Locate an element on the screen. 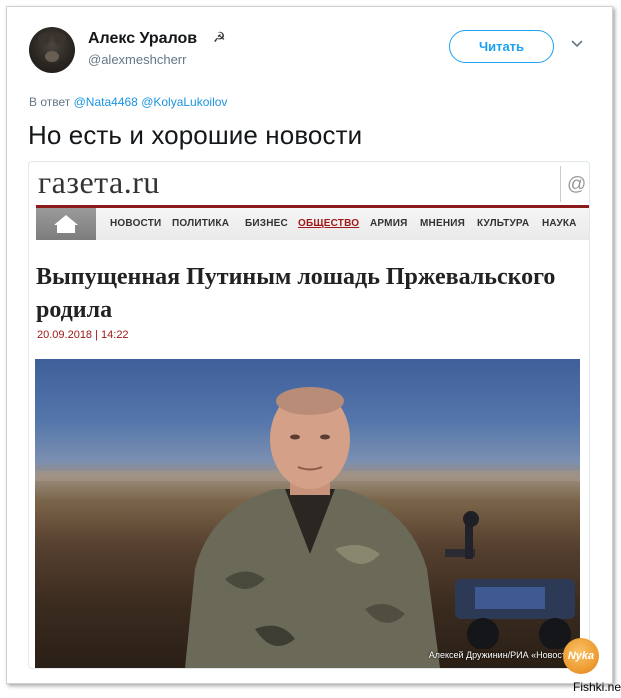  site-logo: газета.ru is located at coordinates (99, 182).